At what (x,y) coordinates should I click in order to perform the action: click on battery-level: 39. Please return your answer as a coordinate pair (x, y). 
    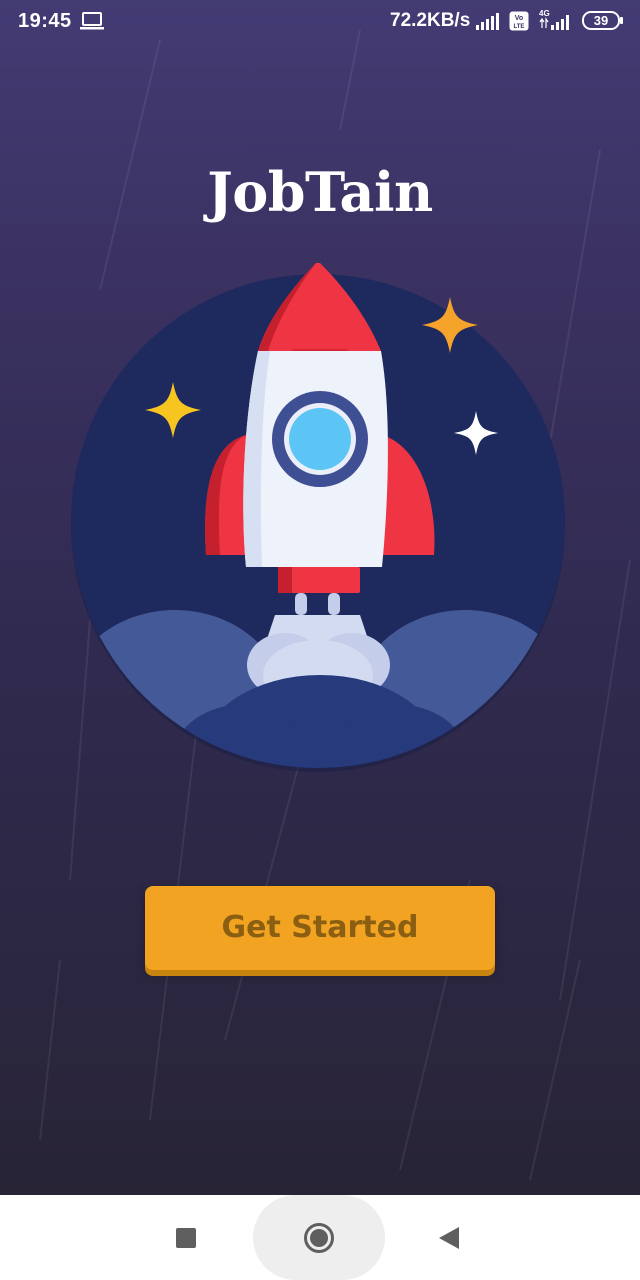
    Looking at the image, I should click on (601, 20).